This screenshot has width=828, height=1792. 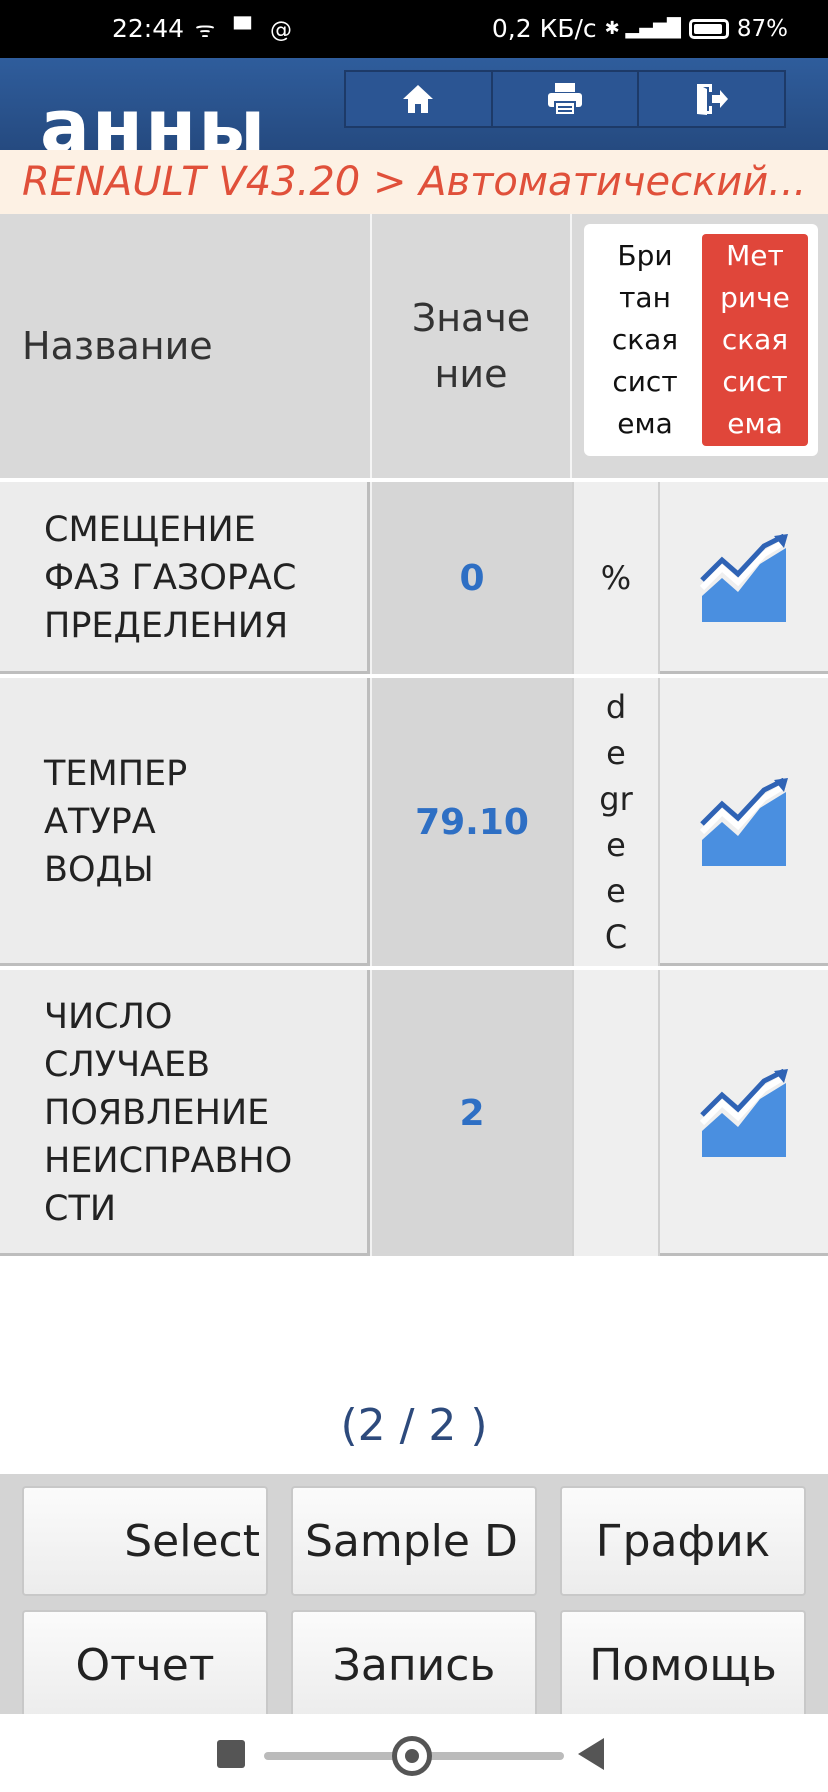 I want to click on network-speed: 0,2 КБ/с, so click(x=544, y=28).